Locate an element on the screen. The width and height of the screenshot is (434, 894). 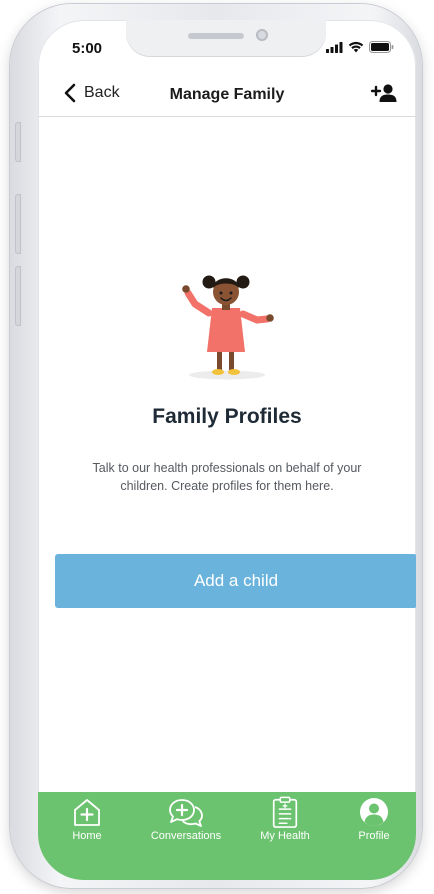
chat-bubbles-icon is located at coordinates (186, 813).